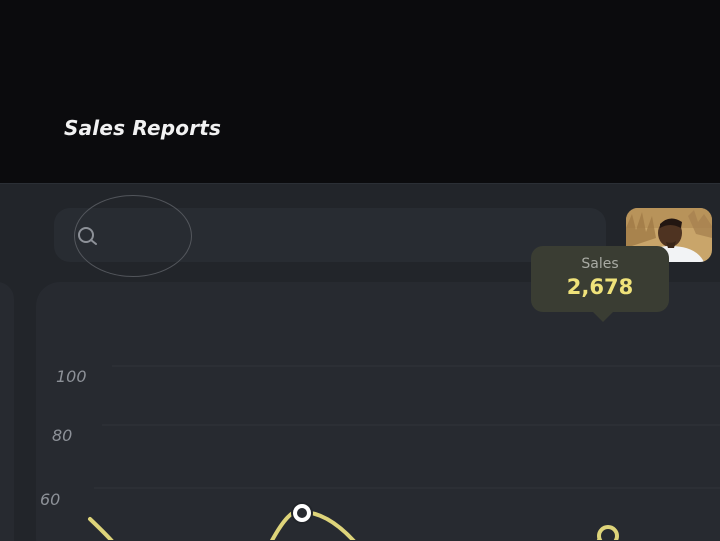  What do you see at coordinates (608, 532) in the screenshot?
I see `data-point-selected` at bounding box center [608, 532].